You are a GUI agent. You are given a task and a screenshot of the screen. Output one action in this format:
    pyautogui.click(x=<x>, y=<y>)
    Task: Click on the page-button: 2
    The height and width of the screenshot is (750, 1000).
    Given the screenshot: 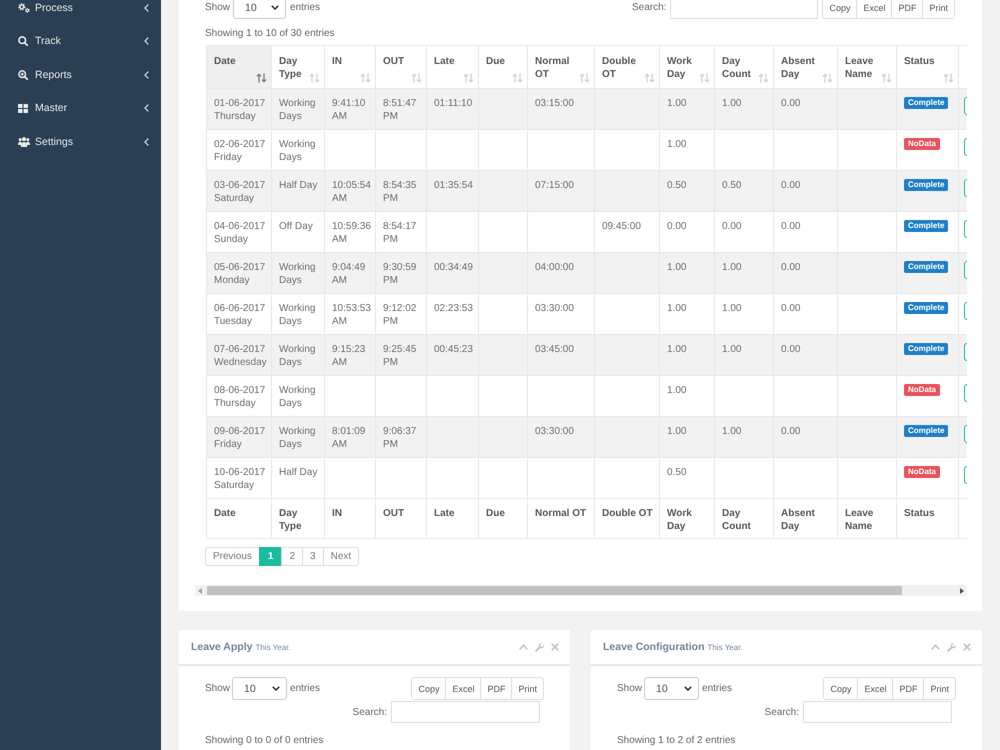 What is the action you would take?
    pyautogui.click(x=292, y=556)
    